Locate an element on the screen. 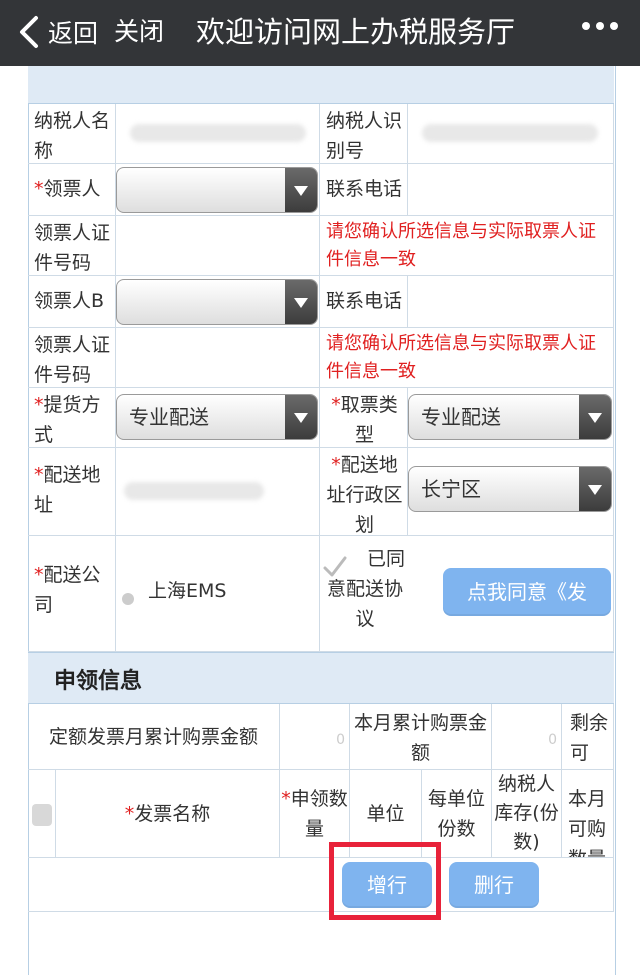  collector-label: *领票人 is located at coordinates (72, 190).